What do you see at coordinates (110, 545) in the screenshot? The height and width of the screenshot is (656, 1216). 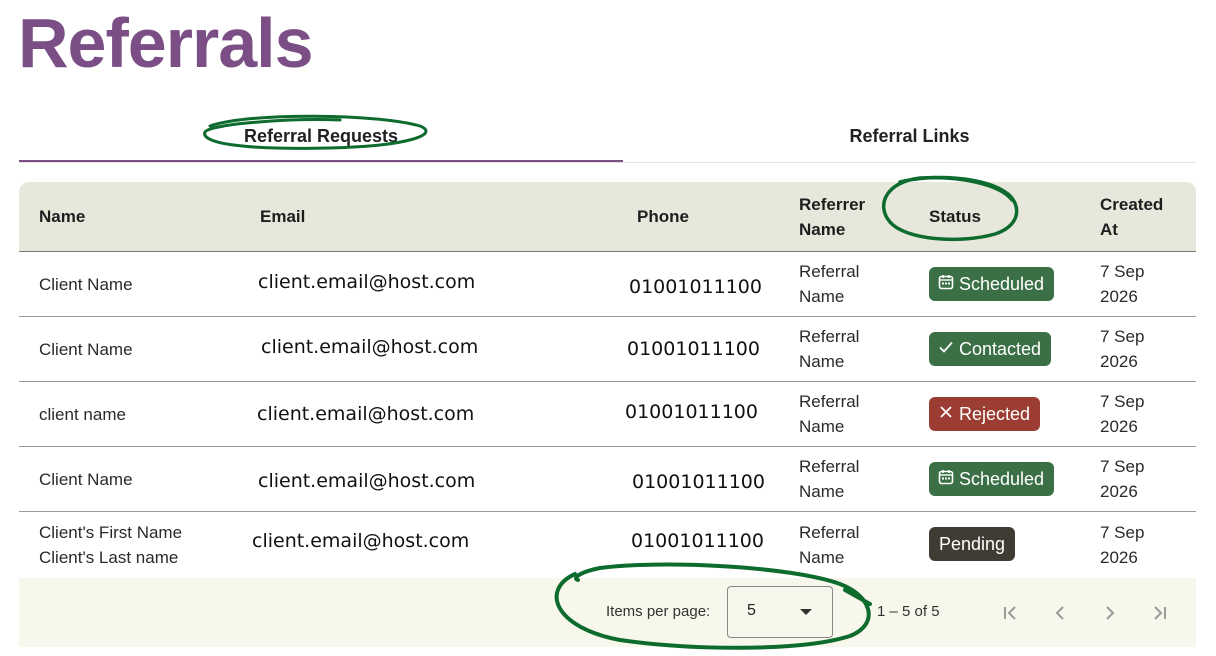 I see `client-name-cell: Client's First Name Client's Last name` at bounding box center [110, 545].